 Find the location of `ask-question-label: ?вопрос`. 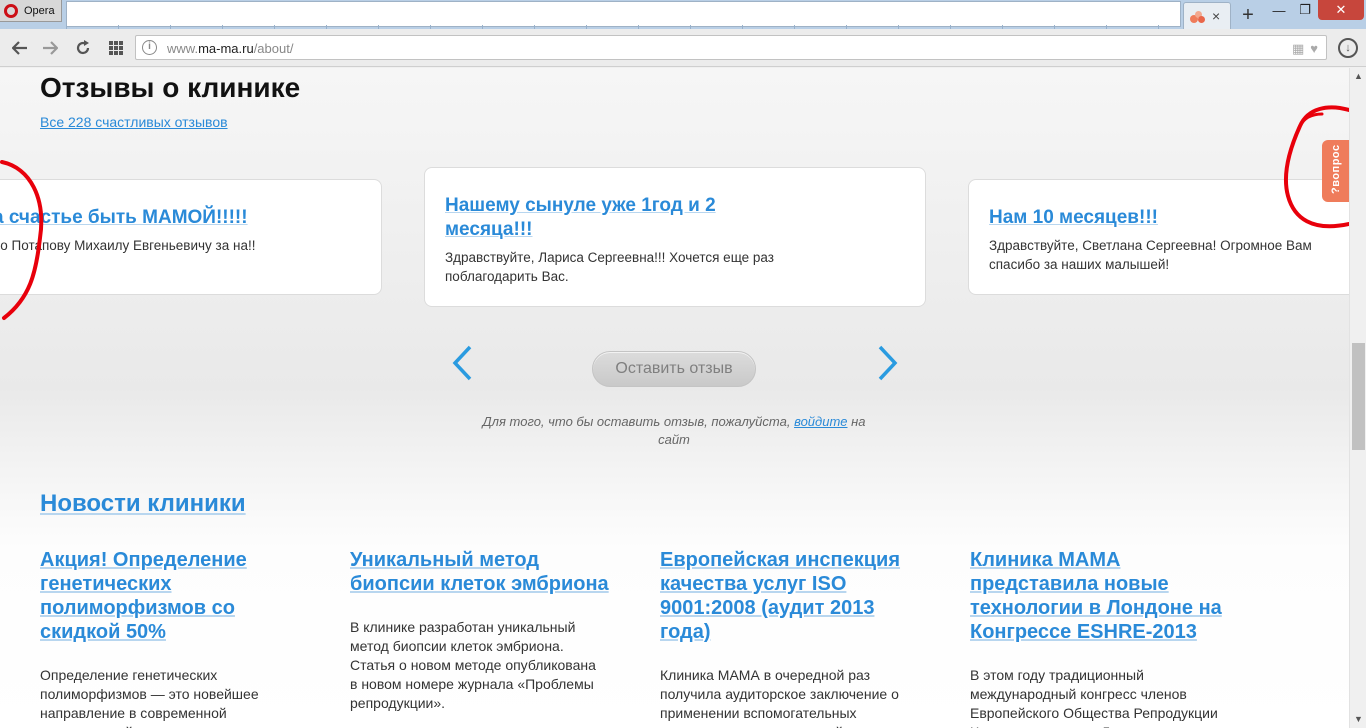

ask-question-label: ?вопрос is located at coordinates (1336, 169).